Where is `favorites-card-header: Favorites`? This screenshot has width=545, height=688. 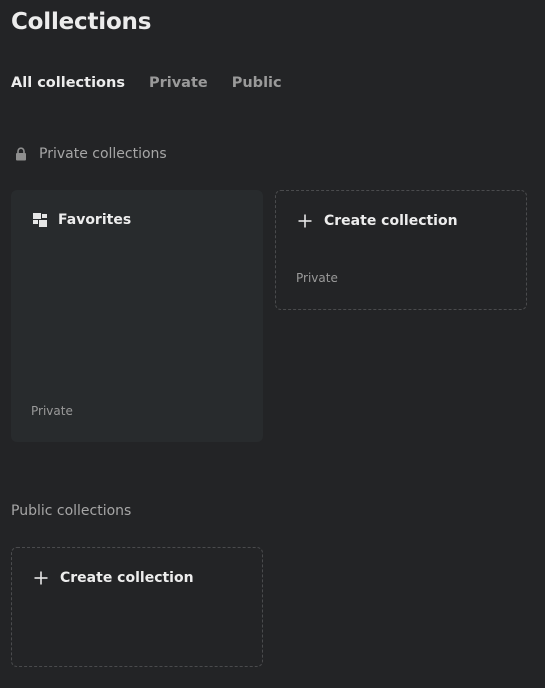
favorites-card-header: Favorites is located at coordinates (82, 220).